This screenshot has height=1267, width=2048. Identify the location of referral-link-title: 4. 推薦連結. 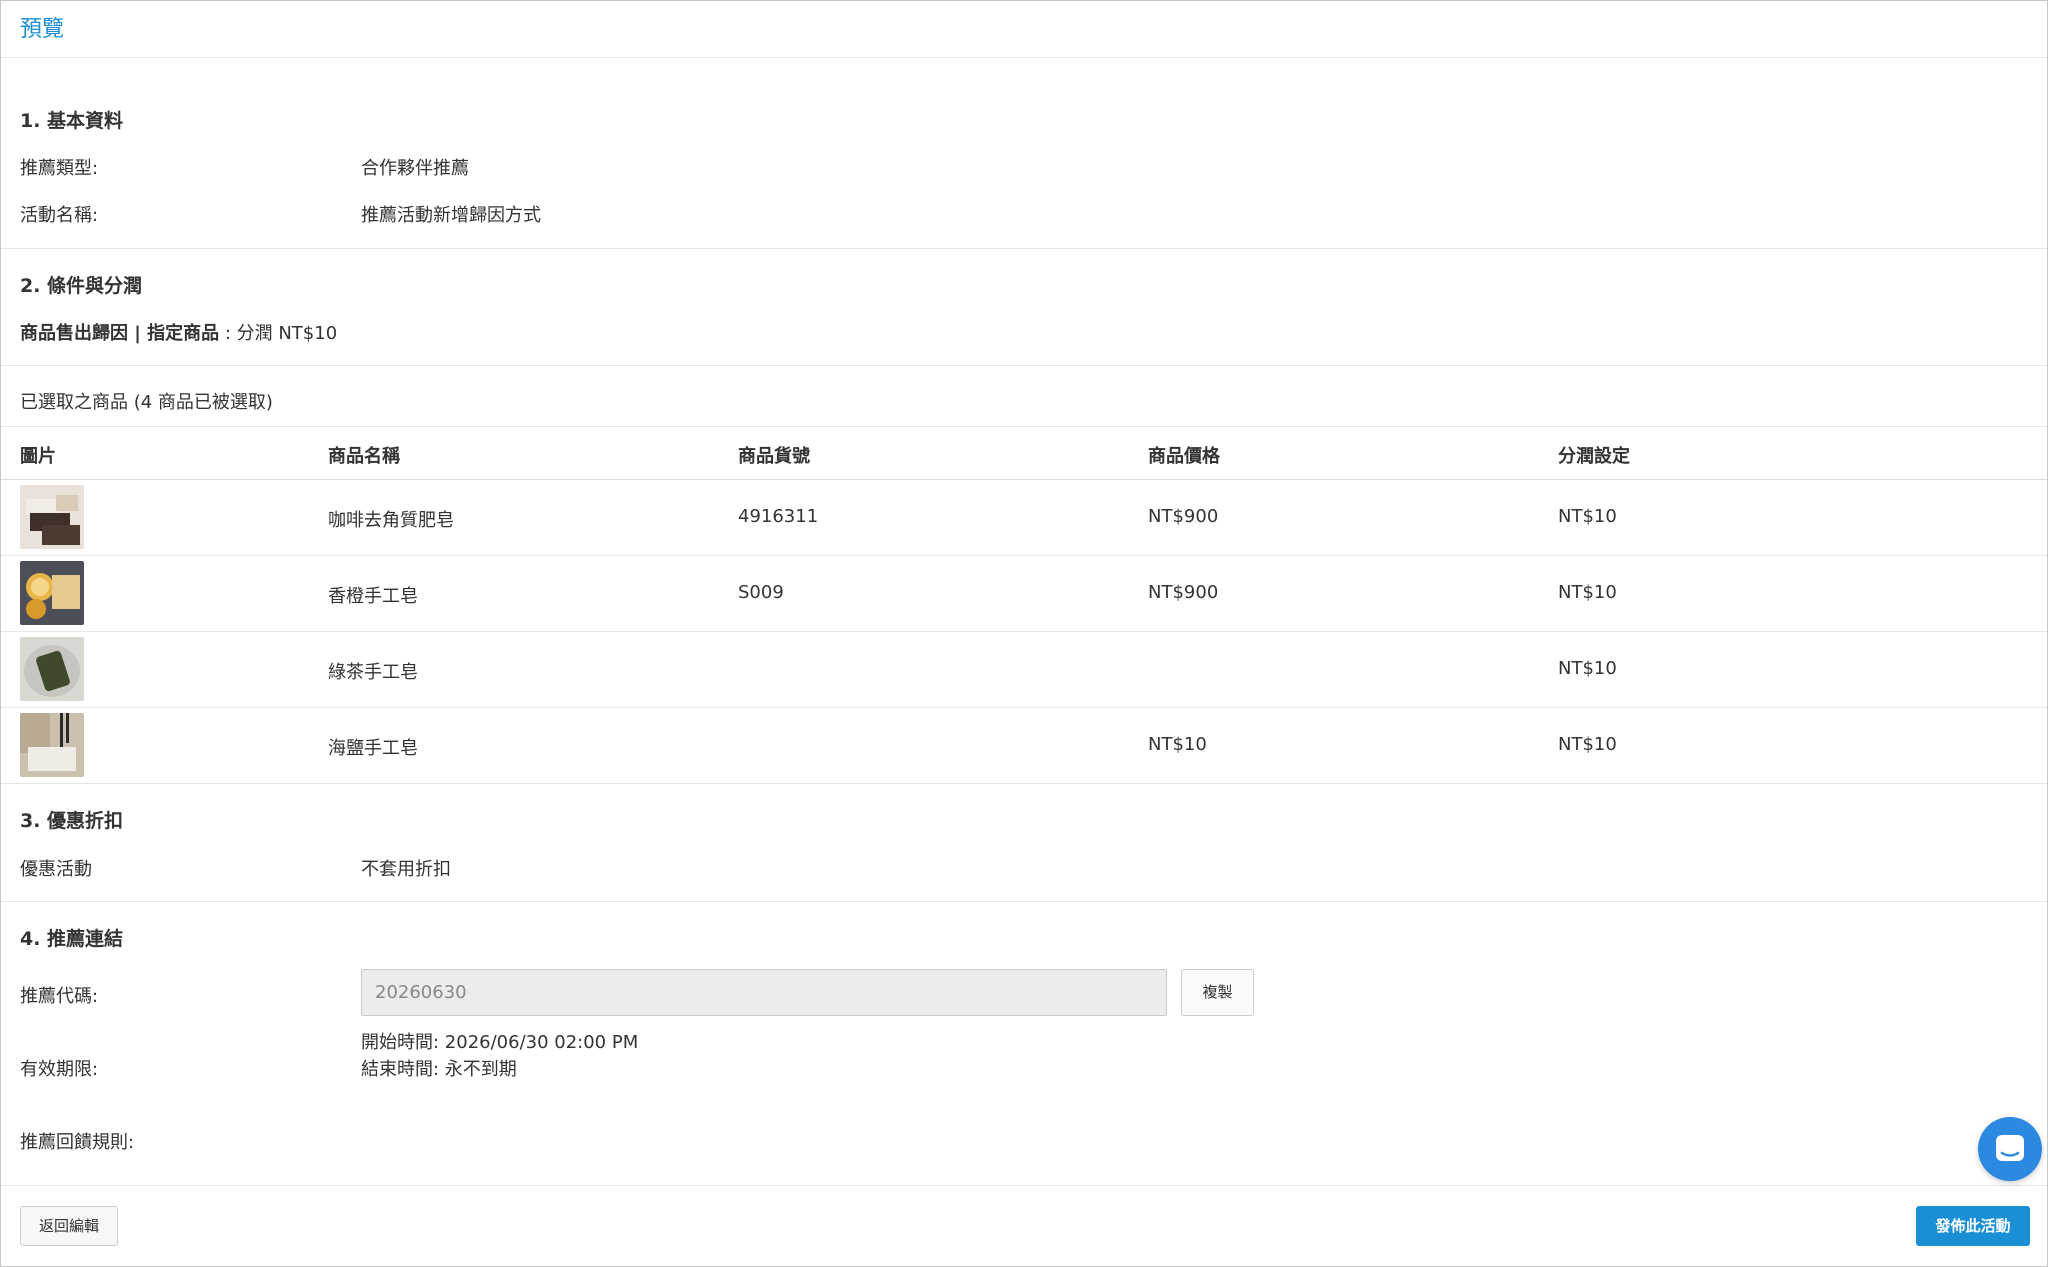
(72, 939).